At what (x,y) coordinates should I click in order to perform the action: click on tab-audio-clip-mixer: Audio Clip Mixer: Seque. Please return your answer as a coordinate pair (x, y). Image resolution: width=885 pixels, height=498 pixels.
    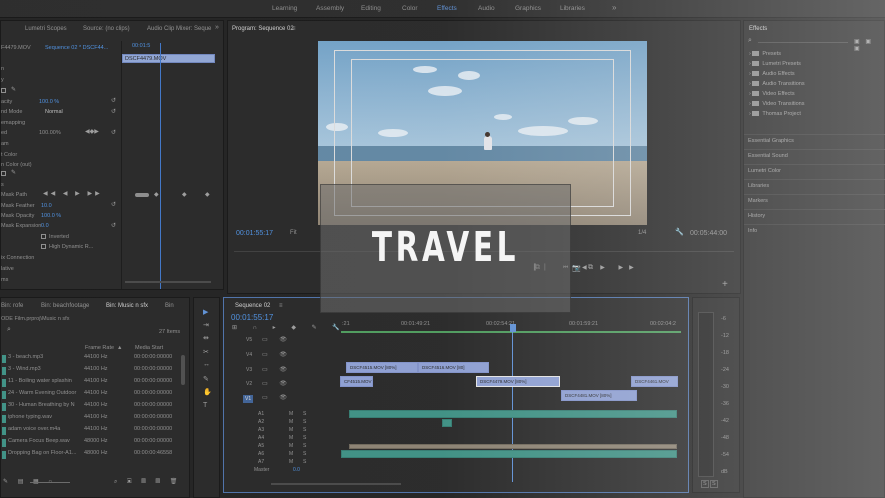
    Looking at the image, I should click on (179, 29).